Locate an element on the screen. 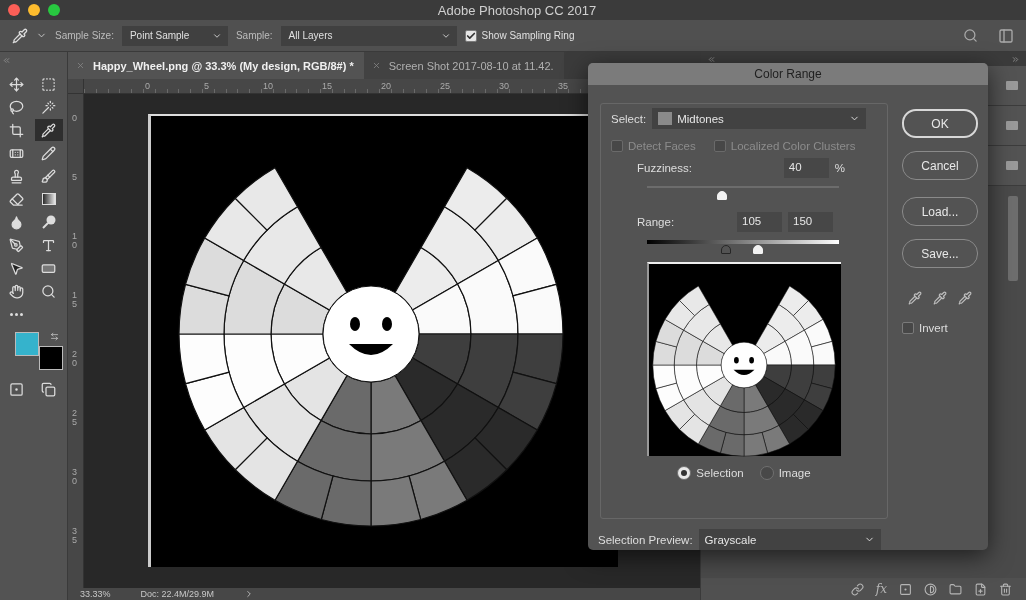 The width and height of the screenshot is (1026, 600). close-button is located at coordinates (14, 10).